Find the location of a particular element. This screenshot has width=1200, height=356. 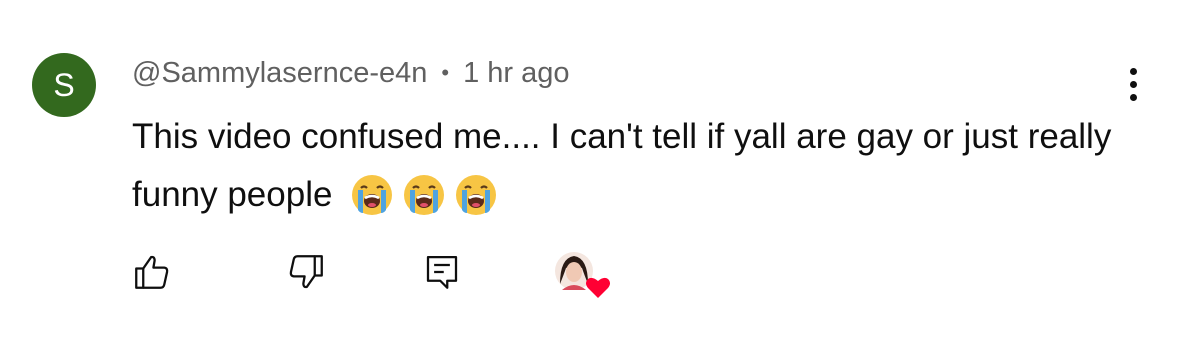

avatar: S is located at coordinates (64, 85).